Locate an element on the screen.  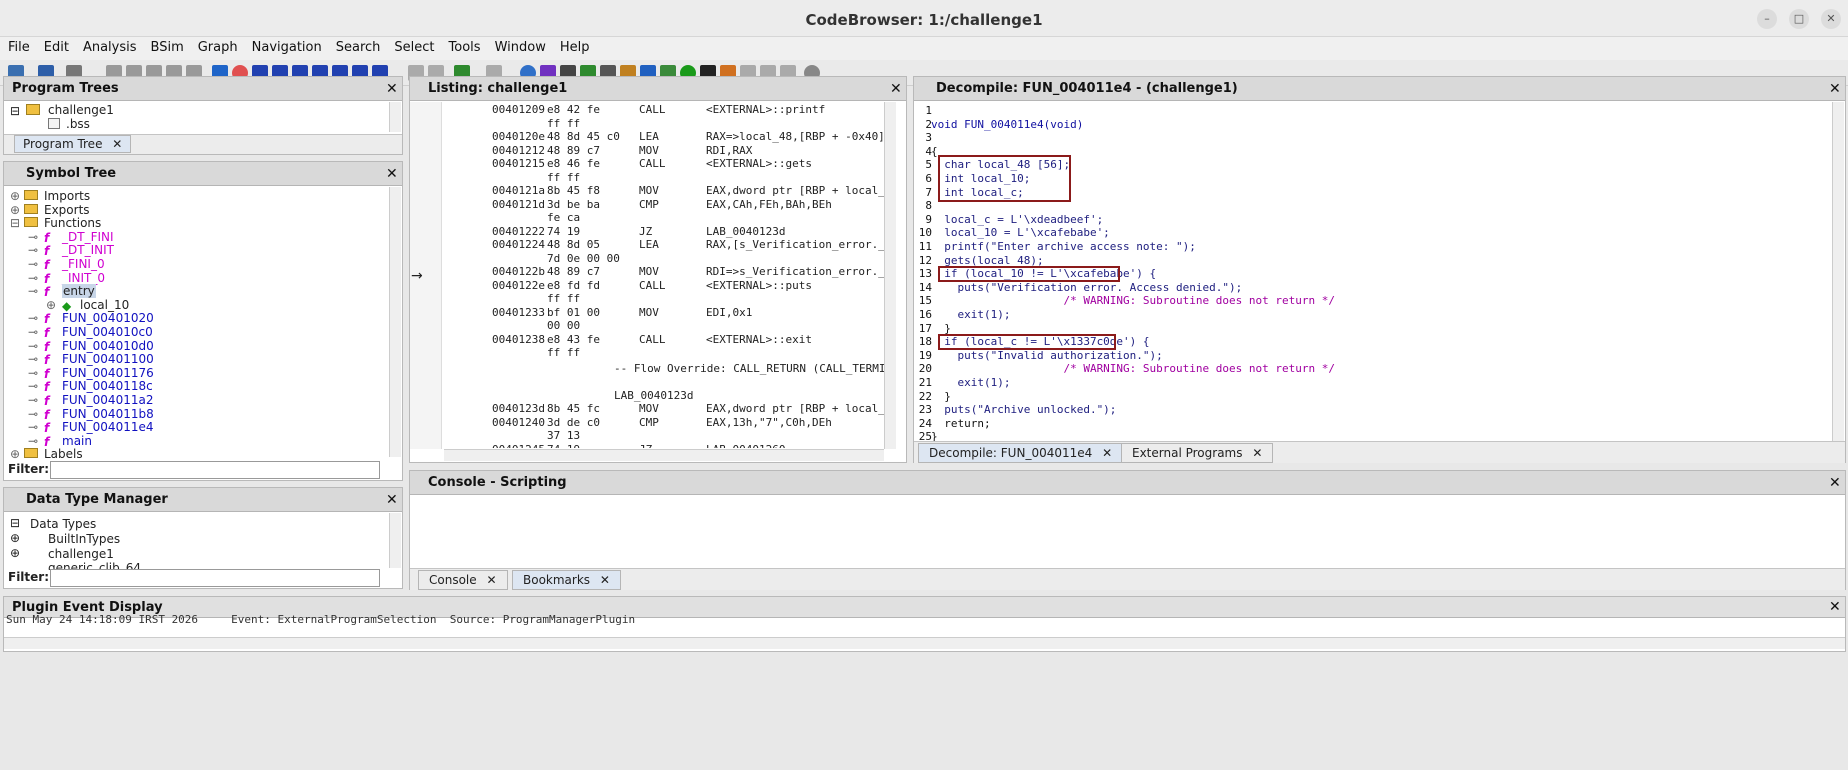
maximize-icon: □ is located at coordinates (1799, 19).